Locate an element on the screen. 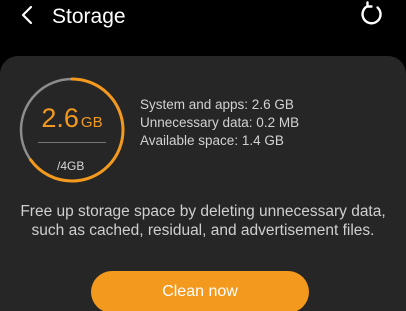  refresh-button is located at coordinates (371, 16).